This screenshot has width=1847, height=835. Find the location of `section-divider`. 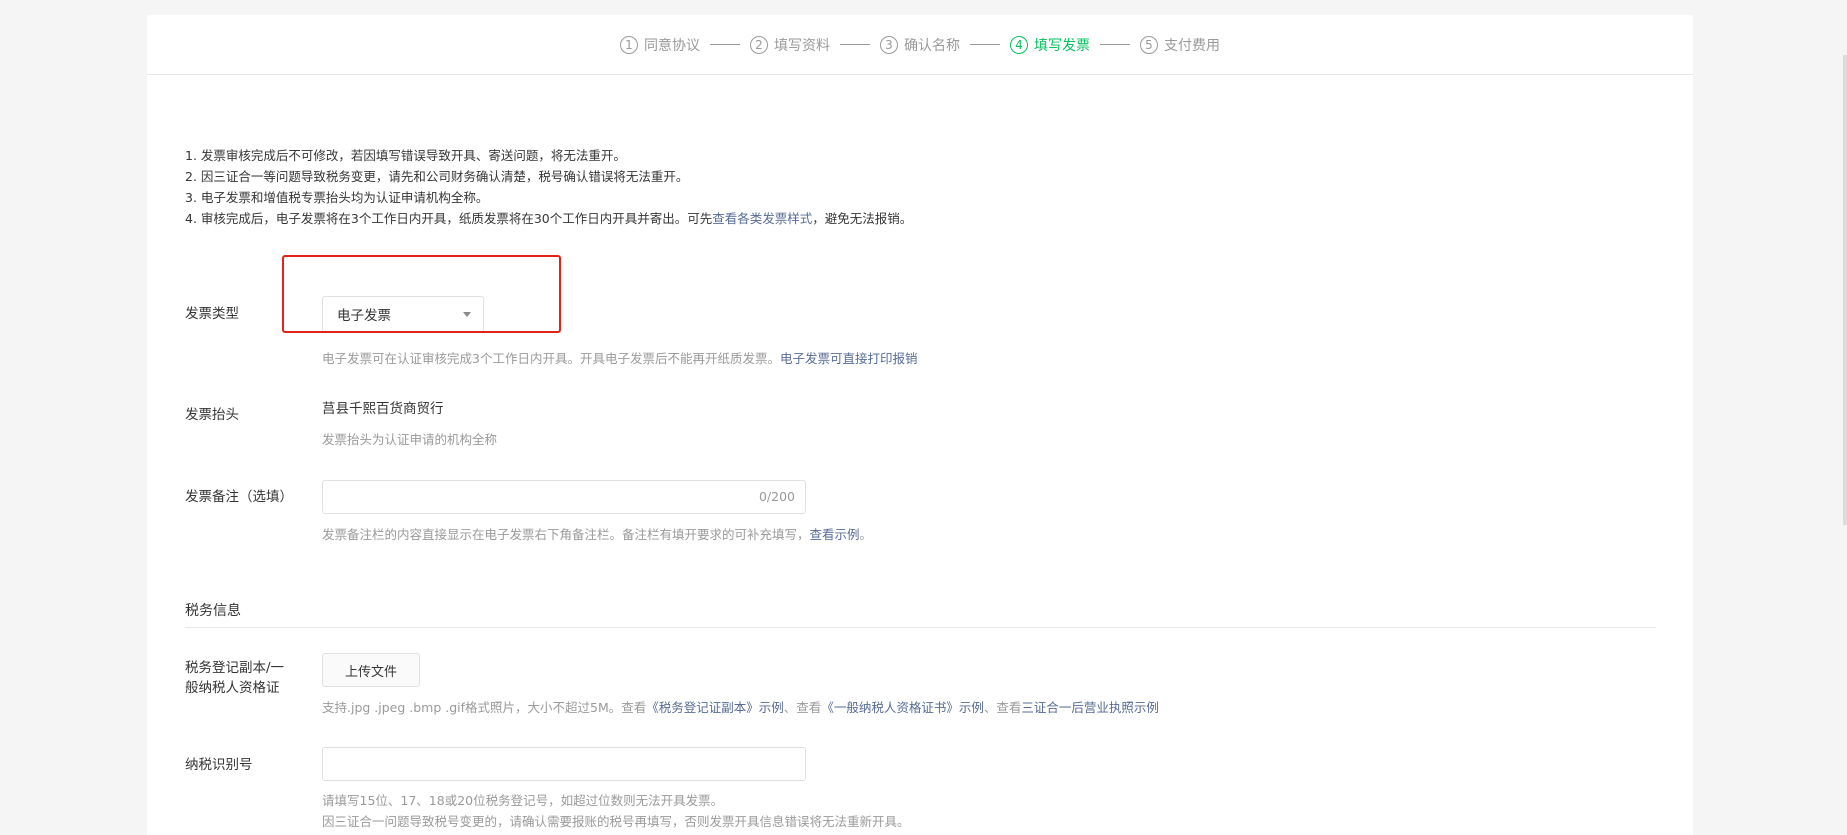

section-divider is located at coordinates (920, 627).